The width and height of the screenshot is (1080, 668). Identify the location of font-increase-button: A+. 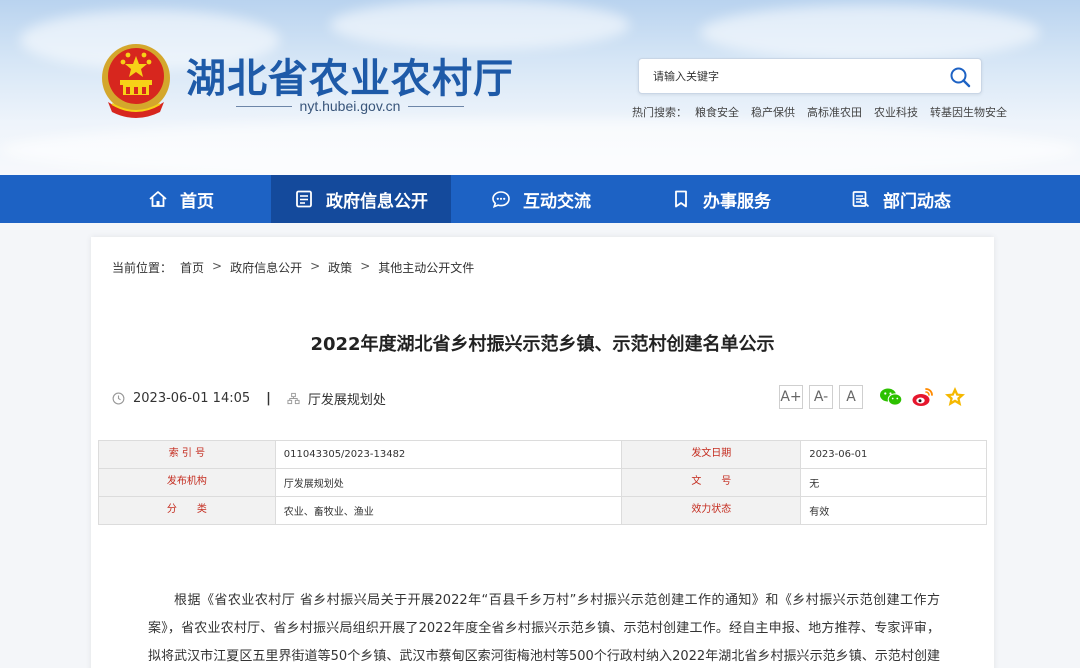
(791, 397).